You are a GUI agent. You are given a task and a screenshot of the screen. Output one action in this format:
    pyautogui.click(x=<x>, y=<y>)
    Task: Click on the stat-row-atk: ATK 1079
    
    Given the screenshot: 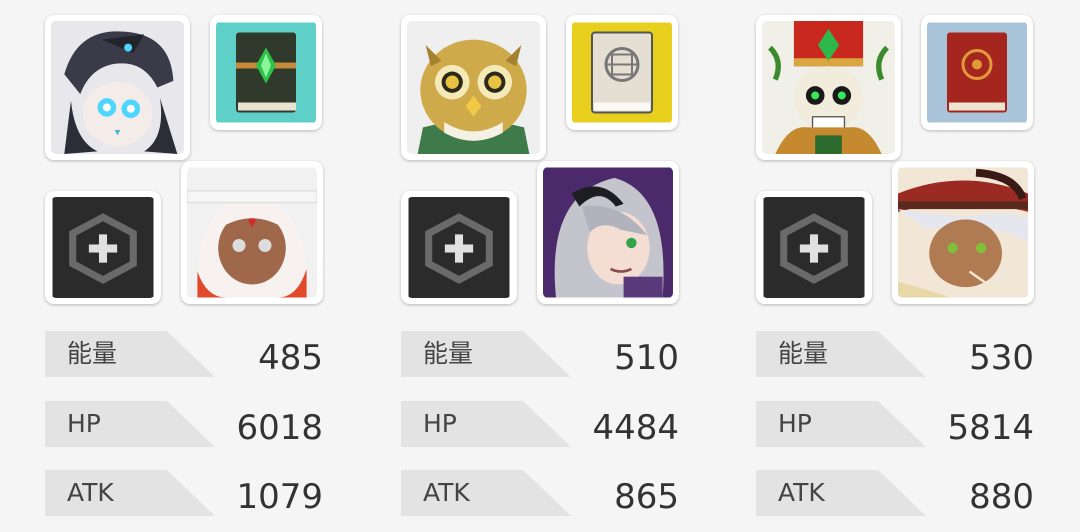 What is the action you would take?
    pyautogui.click(x=185, y=493)
    